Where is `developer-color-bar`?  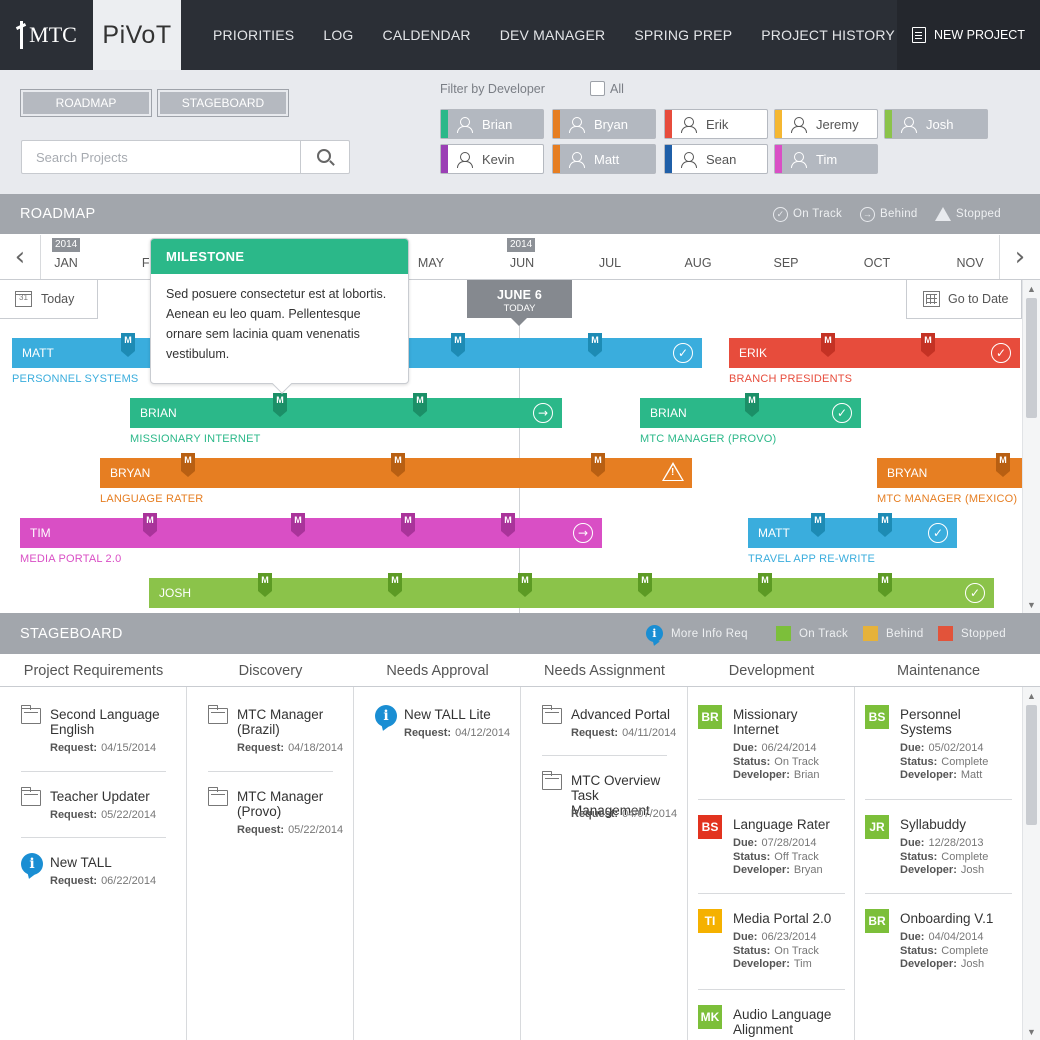
developer-color-bar is located at coordinates (444, 124).